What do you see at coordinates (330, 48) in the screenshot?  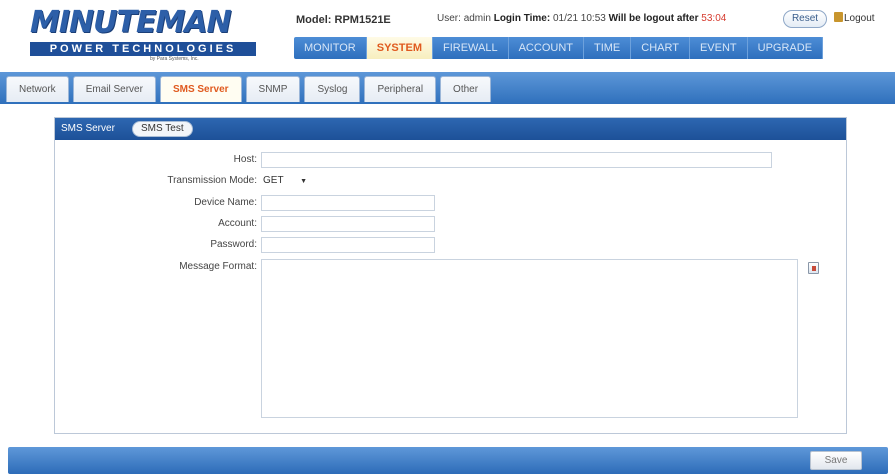 I see `nav-tab-monitor: MONITOR` at bounding box center [330, 48].